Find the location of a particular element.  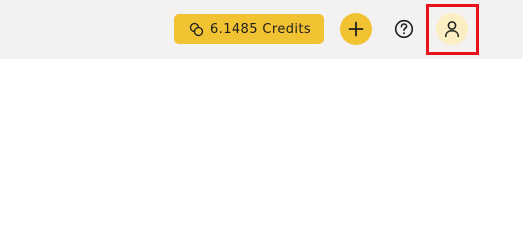

credits-label: 6.1485 Credits is located at coordinates (261, 29).